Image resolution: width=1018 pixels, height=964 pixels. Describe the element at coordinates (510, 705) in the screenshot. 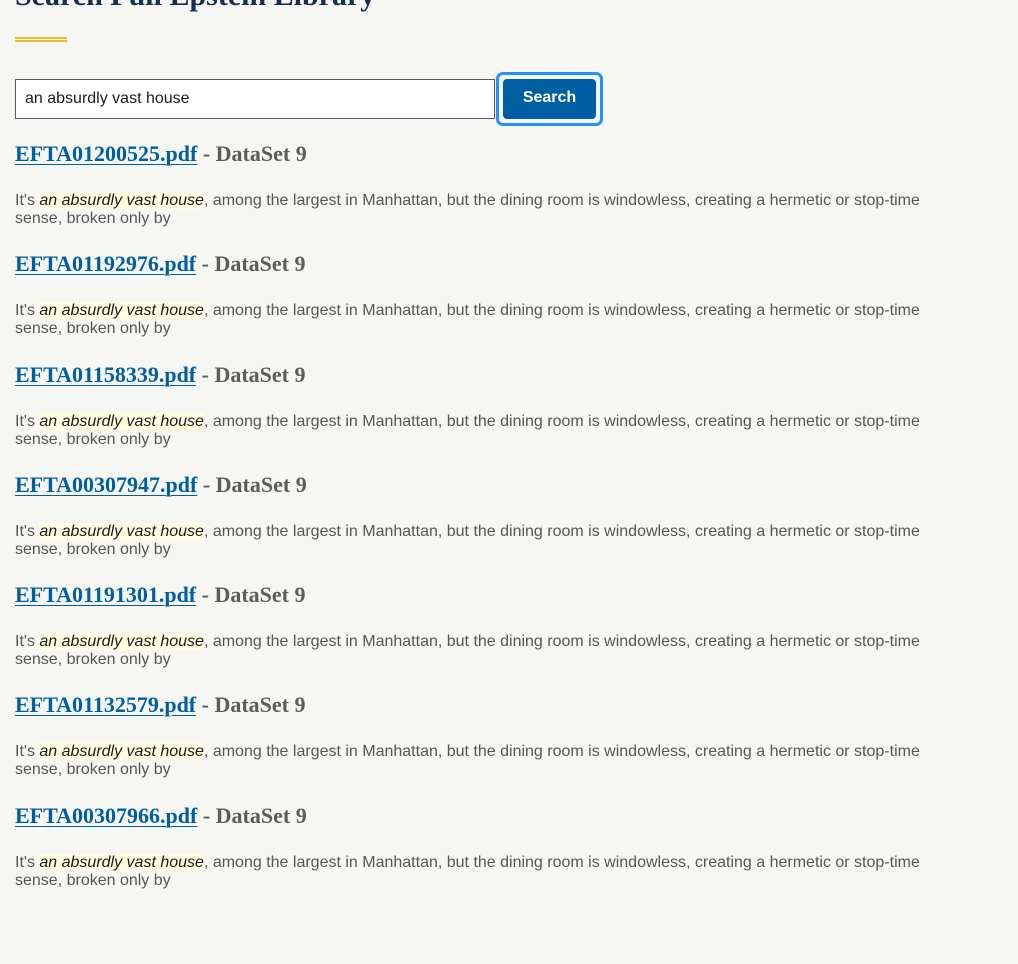

I see `result-heading: EFTA01132579.pdf - DataSet 9` at that location.